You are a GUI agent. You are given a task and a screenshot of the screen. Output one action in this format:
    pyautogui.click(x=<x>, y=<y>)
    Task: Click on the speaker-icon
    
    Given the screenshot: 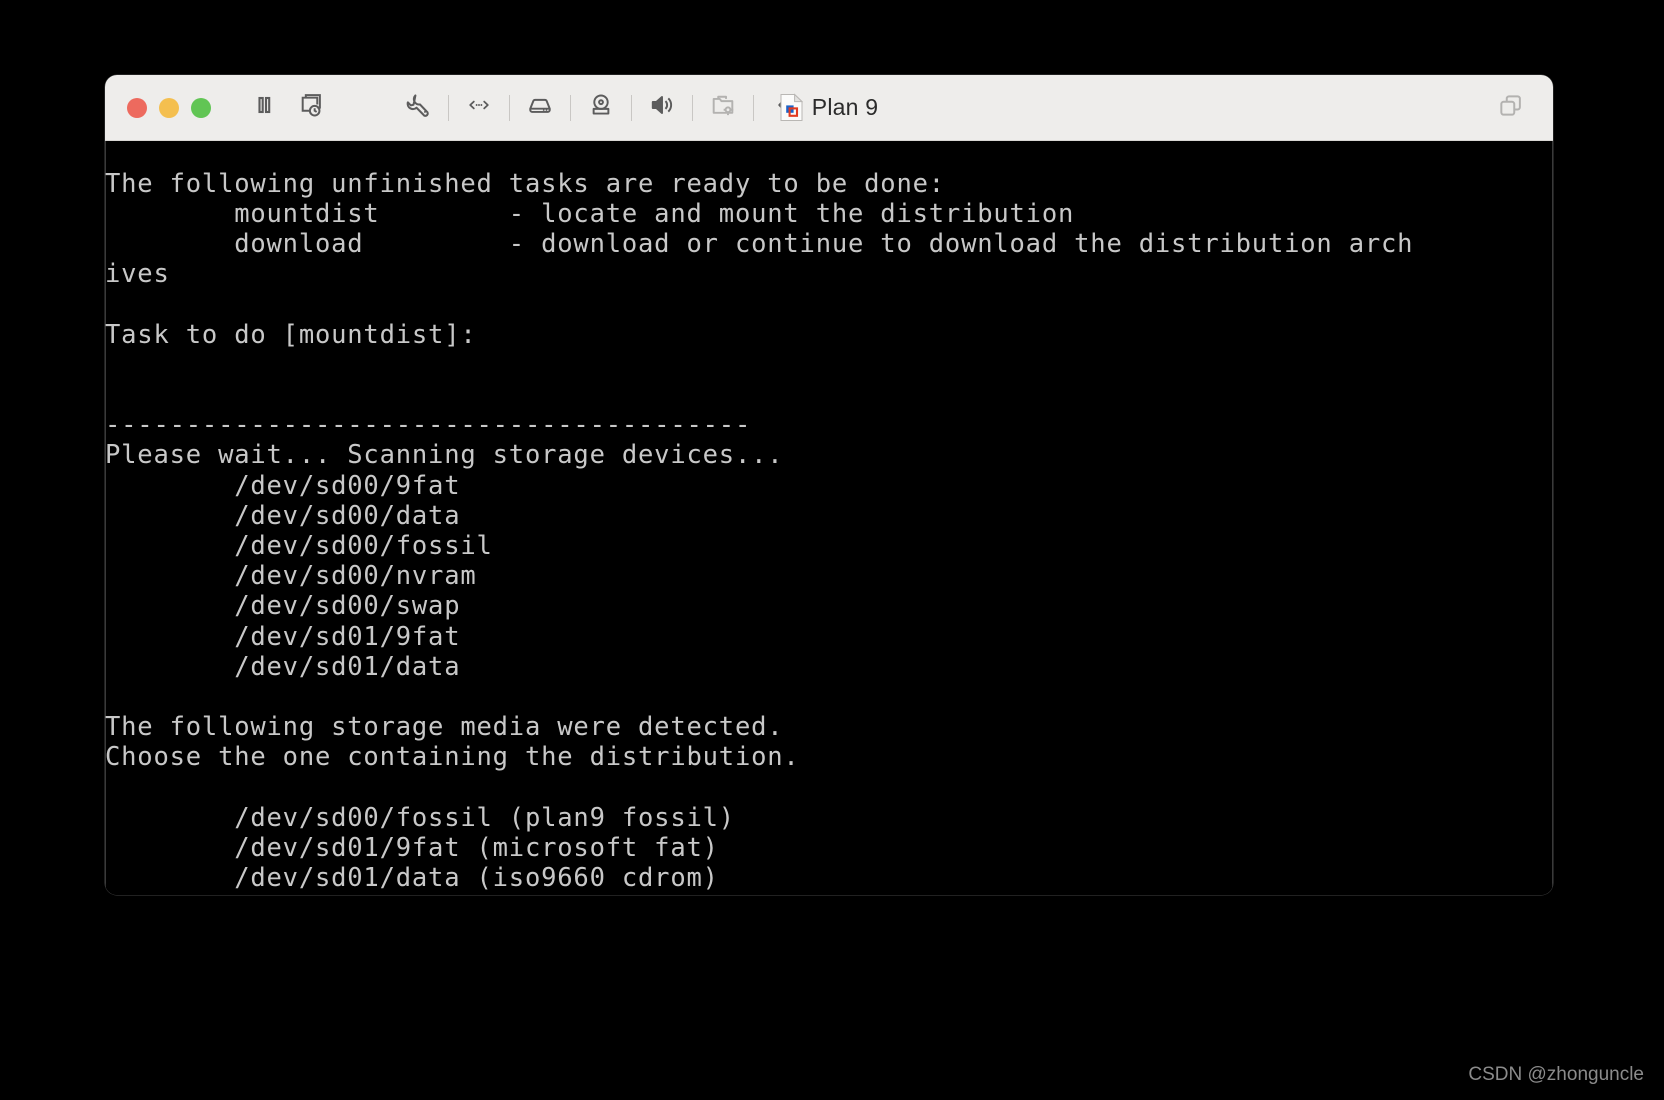 What is the action you would take?
    pyautogui.click(x=662, y=107)
    